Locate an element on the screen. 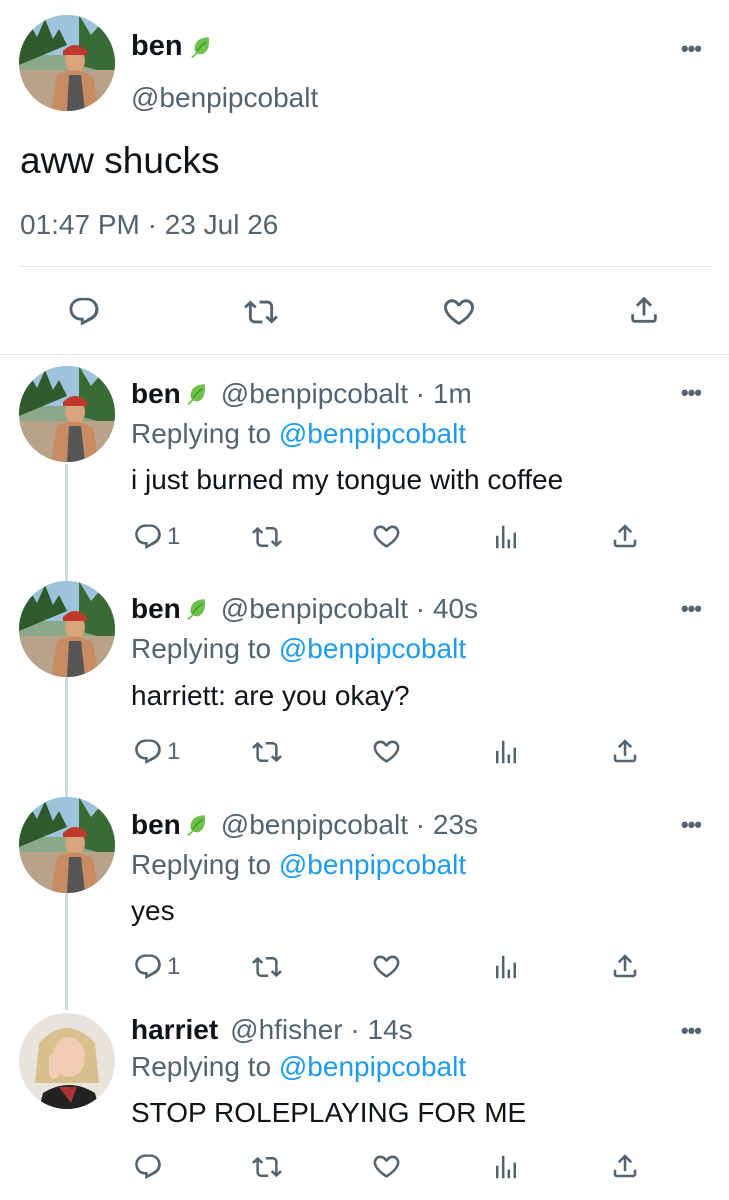 Image resolution: width=729 pixels, height=1200 pixels. reply-header: ben @benpipcobalt · 40s is located at coordinates (304, 609).